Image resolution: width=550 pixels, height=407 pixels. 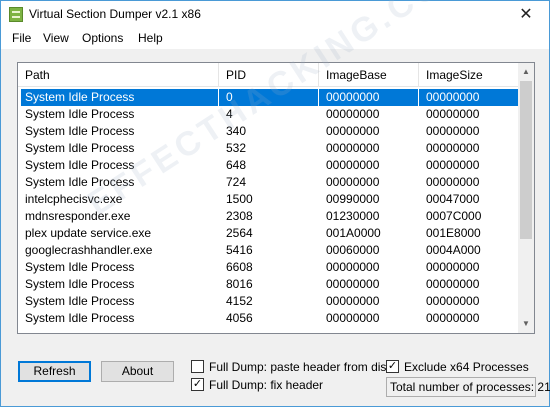 What do you see at coordinates (239, 284) in the screenshot?
I see `cell-pid: 8016` at bounding box center [239, 284].